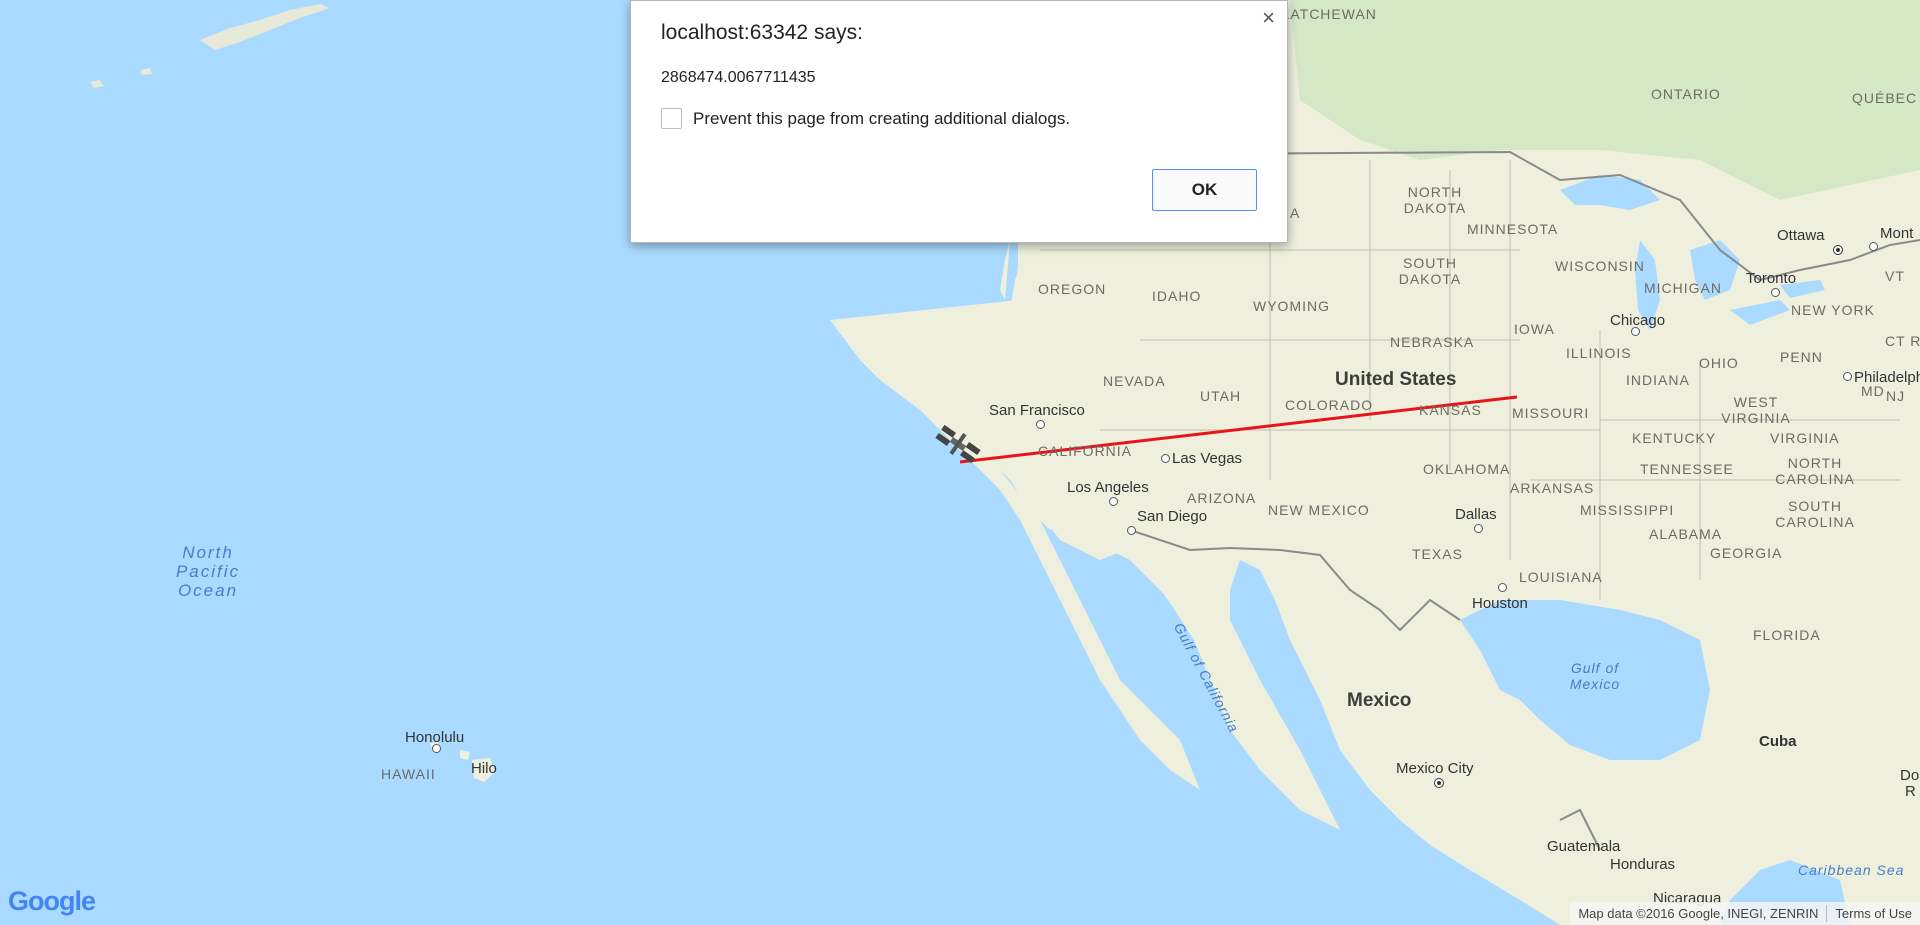 The height and width of the screenshot is (925, 1920). Describe the element at coordinates (1268, 18) in the screenshot. I see `close-icon: ×` at that location.